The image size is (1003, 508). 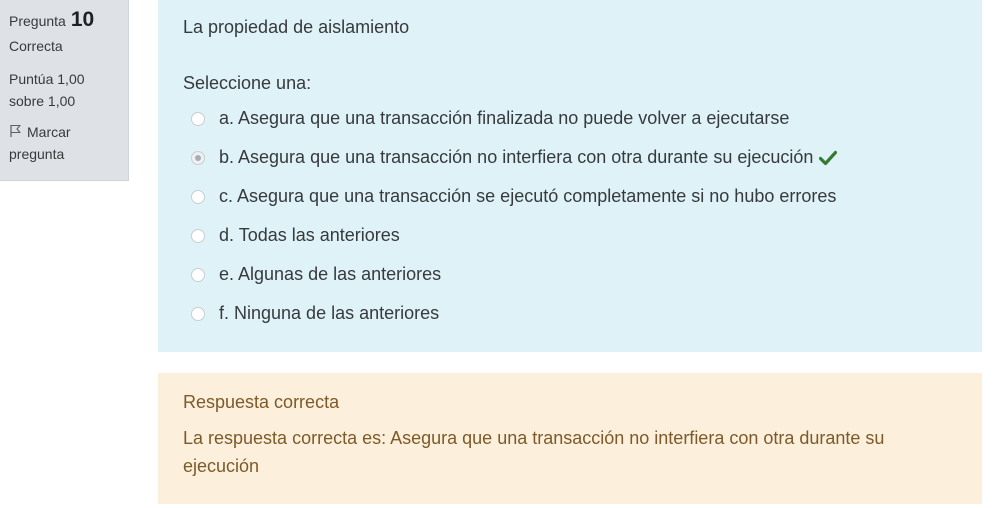 I want to click on answer-option-e: e. Algunas de las anteriores, so click(x=570, y=274).